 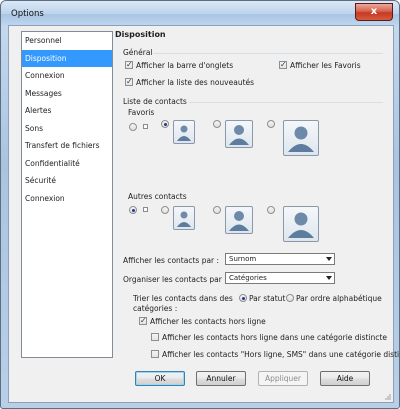 What do you see at coordinates (175, 279) in the screenshot?
I see `organize-contacts-label: Organiser les contacts par :` at bounding box center [175, 279].